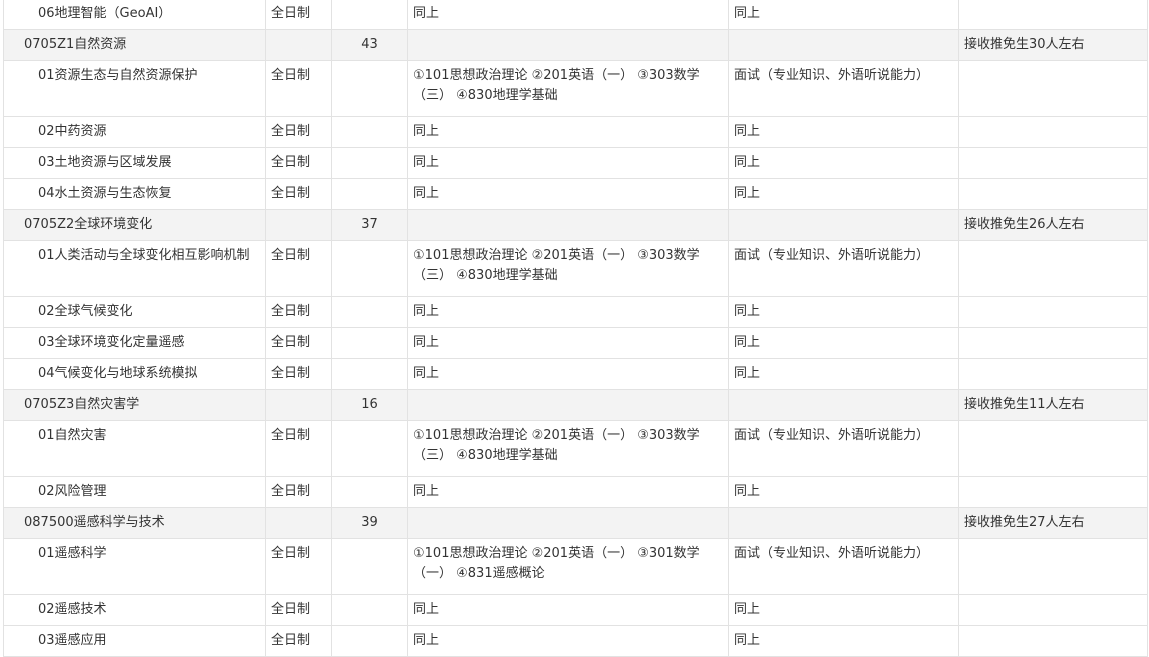 This screenshot has width=1149, height=657. What do you see at coordinates (1024, 404) in the screenshot?
I see `remarks-text: 接收推免生11人左右` at bounding box center [1024, 404].